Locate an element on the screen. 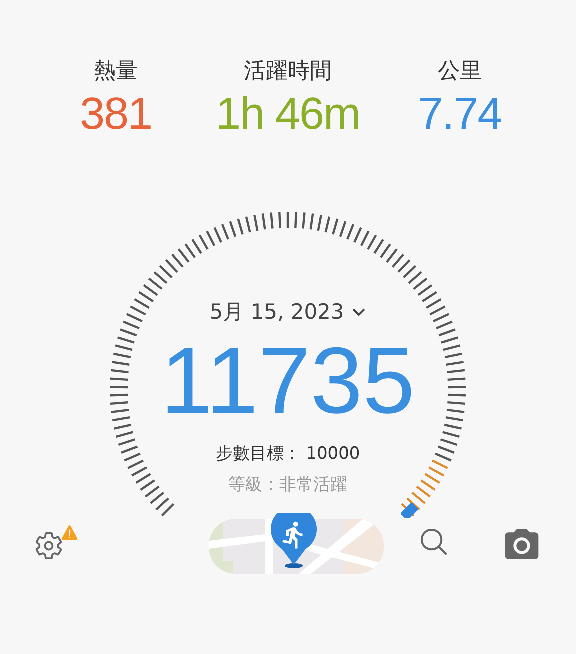 This screenshot has width=576, height=654. stat-label: 熱量 is located at coordinates (116, 72).